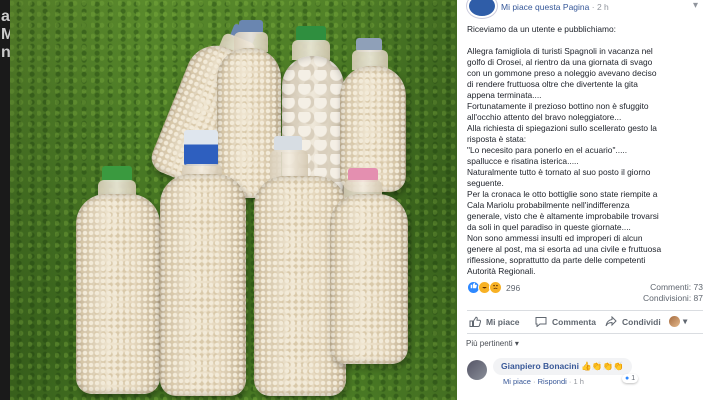  I want to click on comments-count: Commenti: 73, so click(676, 287).